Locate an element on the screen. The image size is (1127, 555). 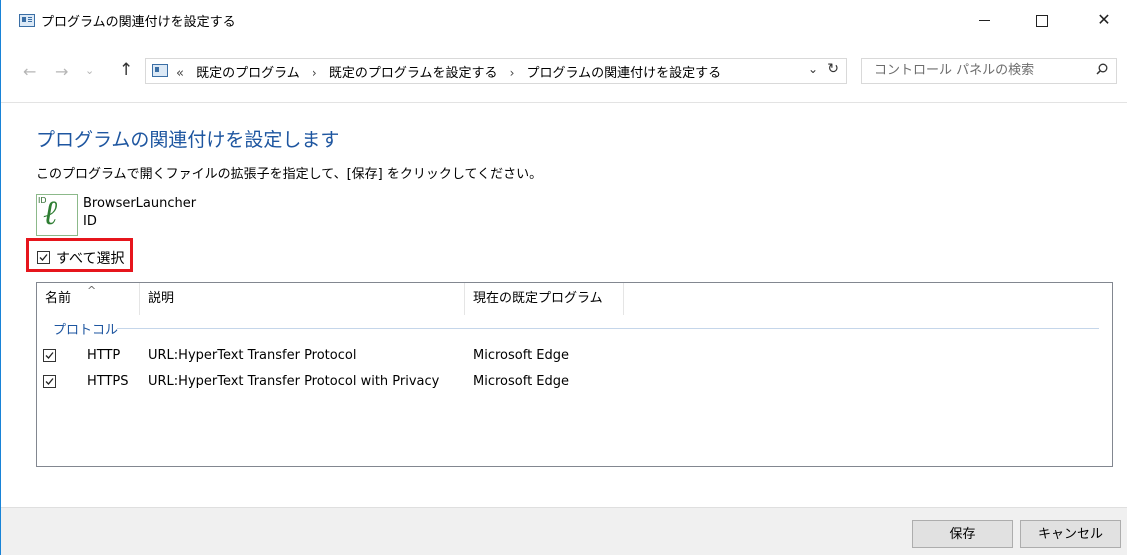
breadcrumb-item-set-associations: プログラムの関連付けを設定する is located at coordinates (624, 73).